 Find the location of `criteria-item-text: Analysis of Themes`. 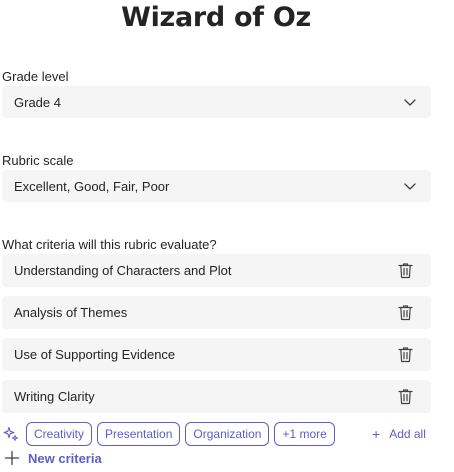

criteria-item-text: Analysis of Themes is located at coordinates (71, 312).